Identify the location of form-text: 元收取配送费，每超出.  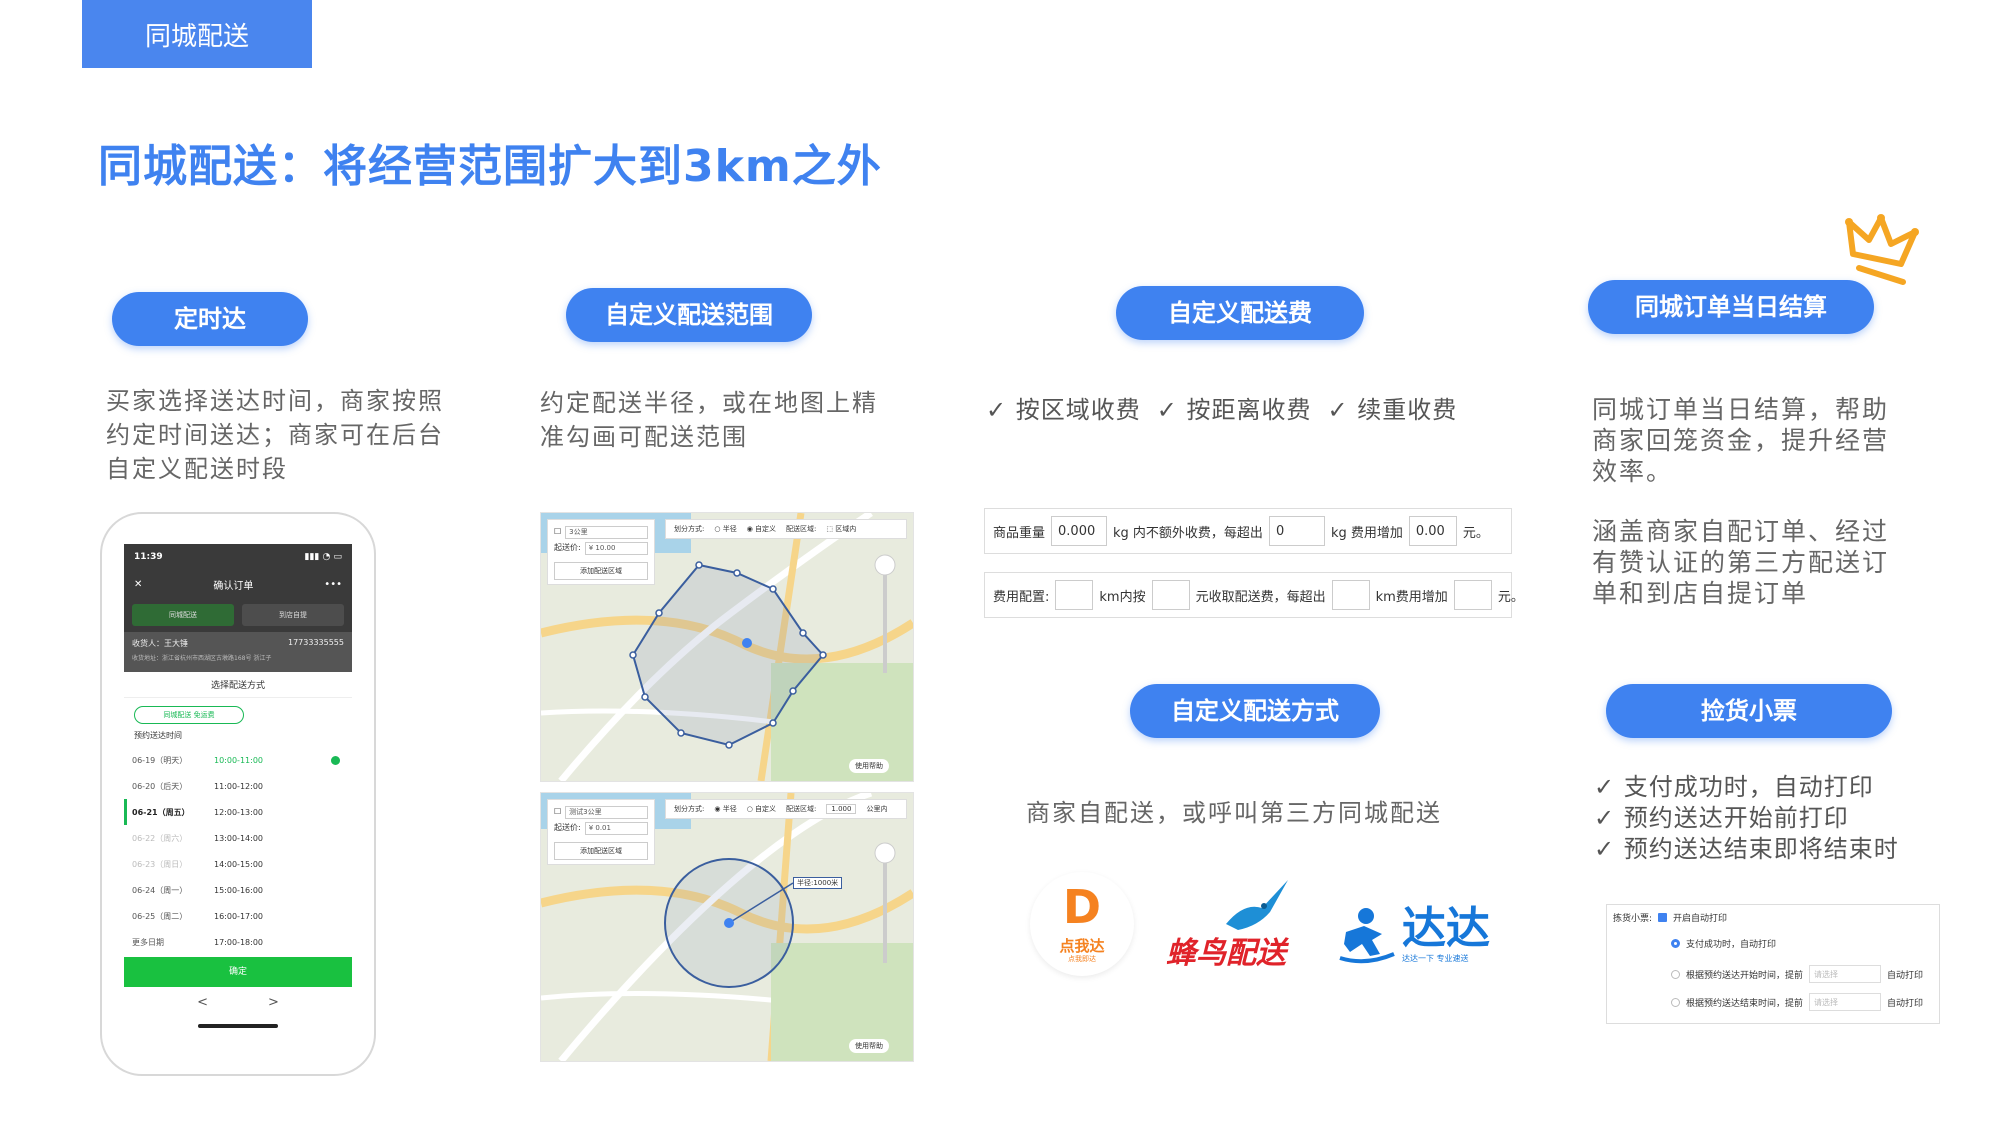
(1260, 597).